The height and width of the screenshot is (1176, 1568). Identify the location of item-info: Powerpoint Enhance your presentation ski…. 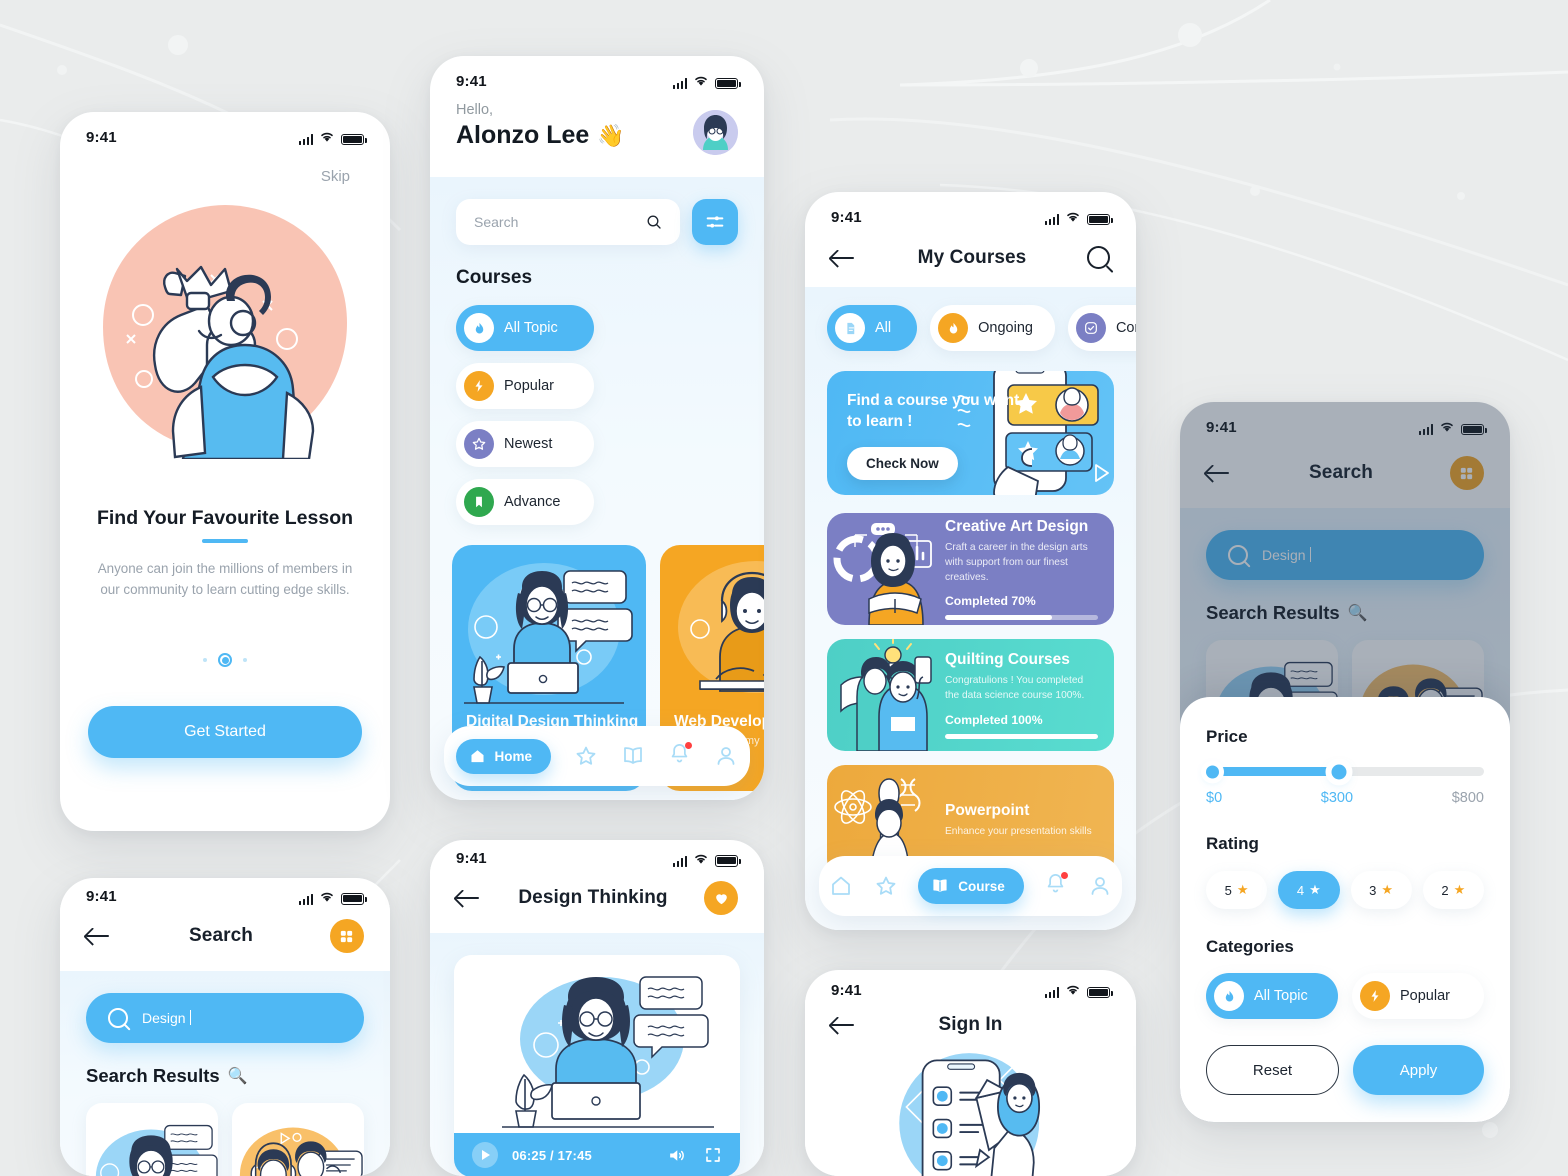
(1029, 821).